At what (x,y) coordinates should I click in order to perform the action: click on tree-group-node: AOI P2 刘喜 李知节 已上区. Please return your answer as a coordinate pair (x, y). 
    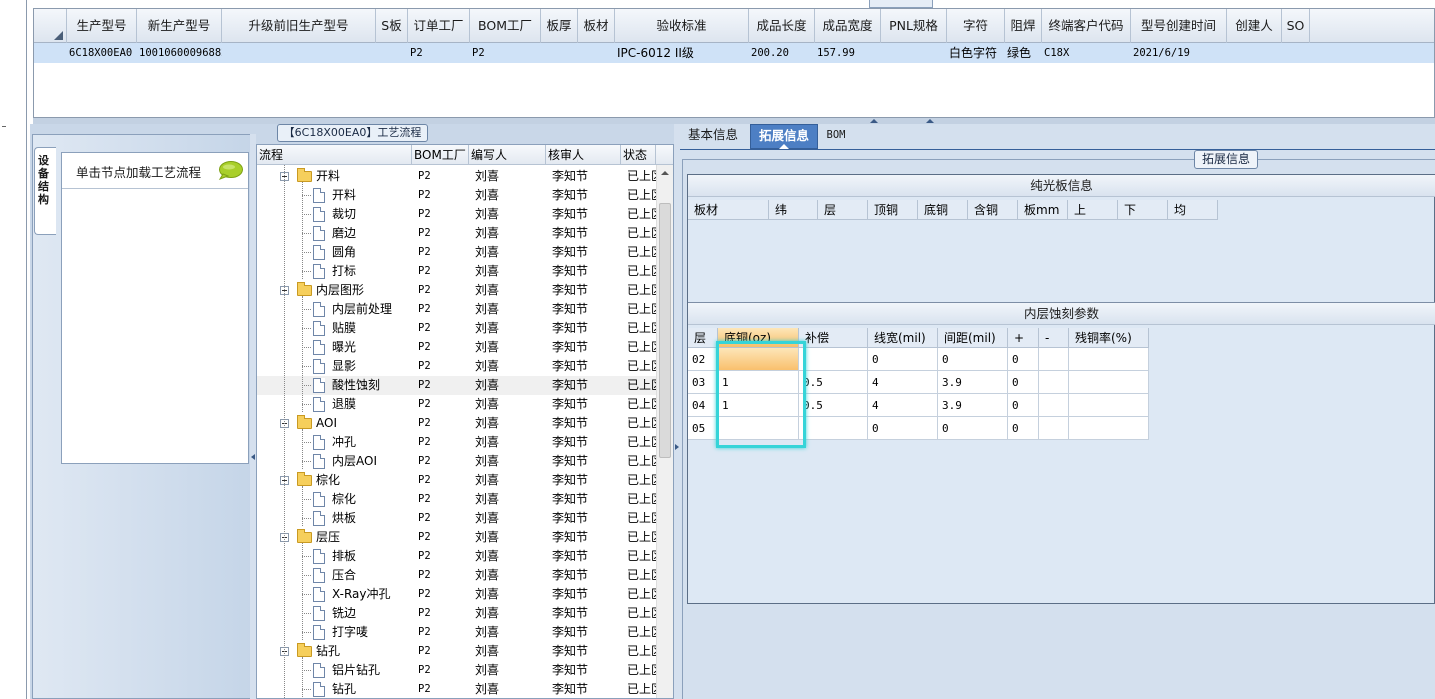
    Looking at the image, I should click on (456, 423).